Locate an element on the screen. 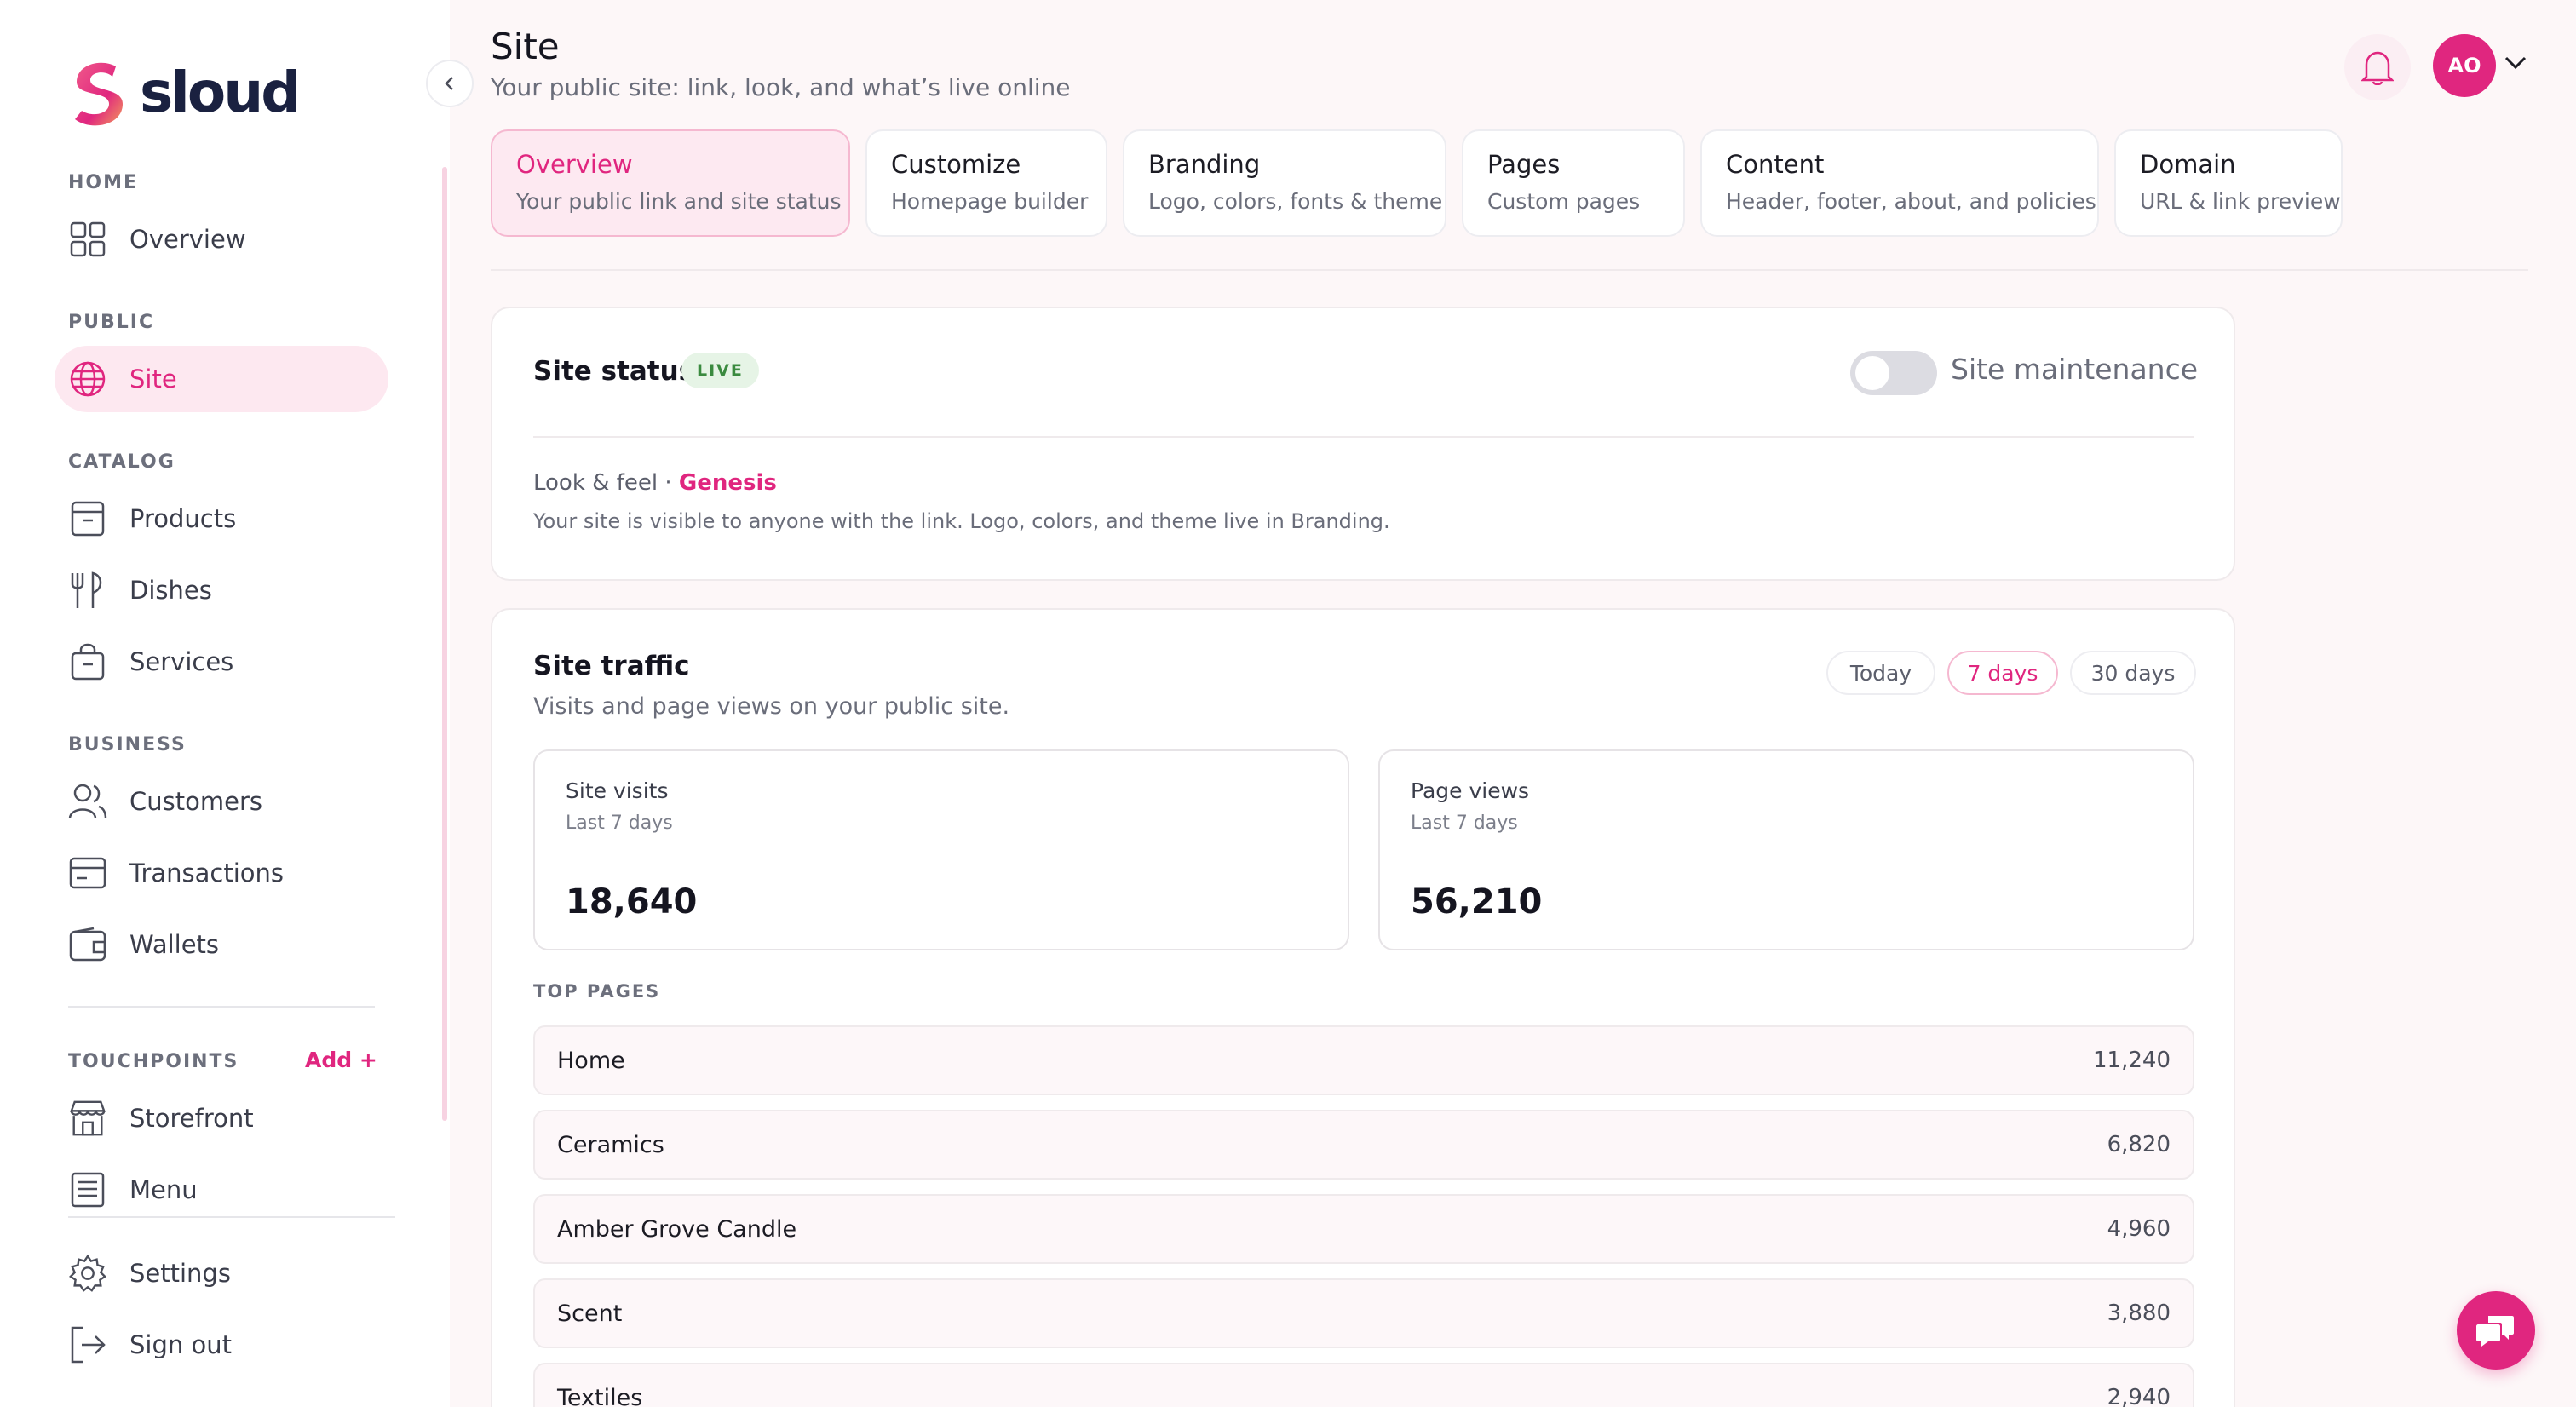 The height and width of the screenshot is (1407, 2576). brand-logo: sloud is located at coordinates (184, 93).